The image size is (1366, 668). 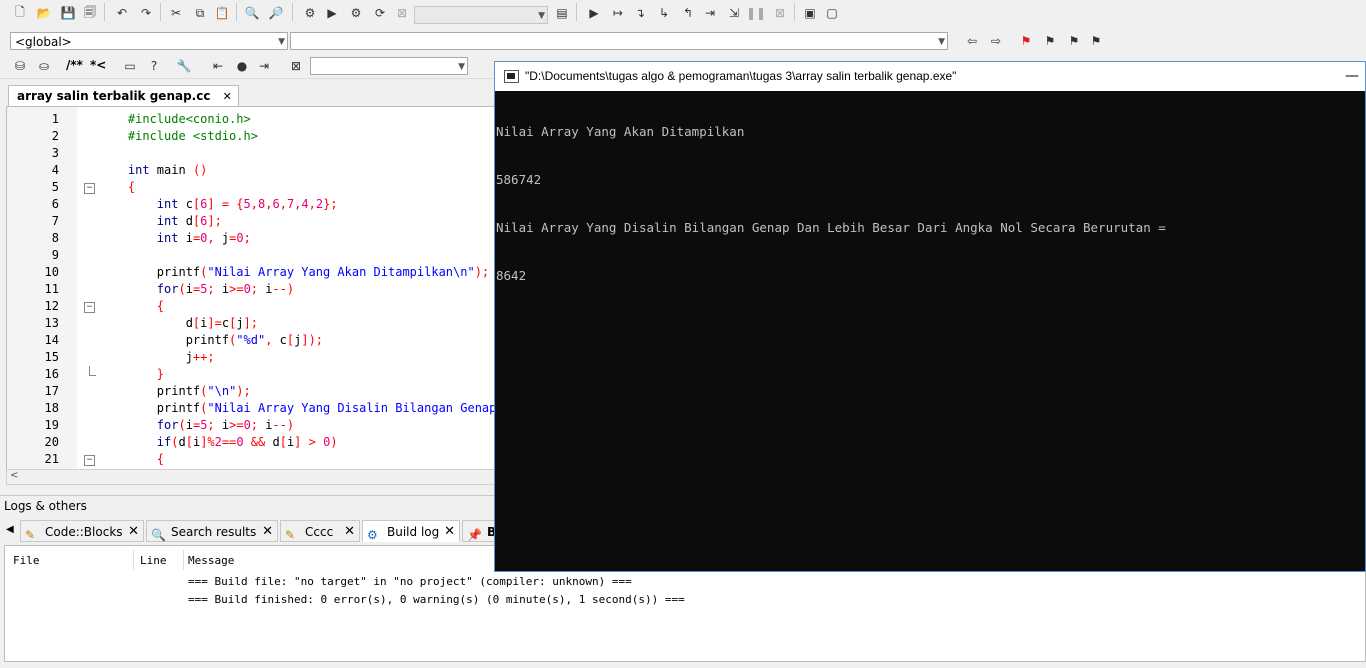 I want to click on toggle-bookmark-icon: ⚑, so click(x=1026, y=41).